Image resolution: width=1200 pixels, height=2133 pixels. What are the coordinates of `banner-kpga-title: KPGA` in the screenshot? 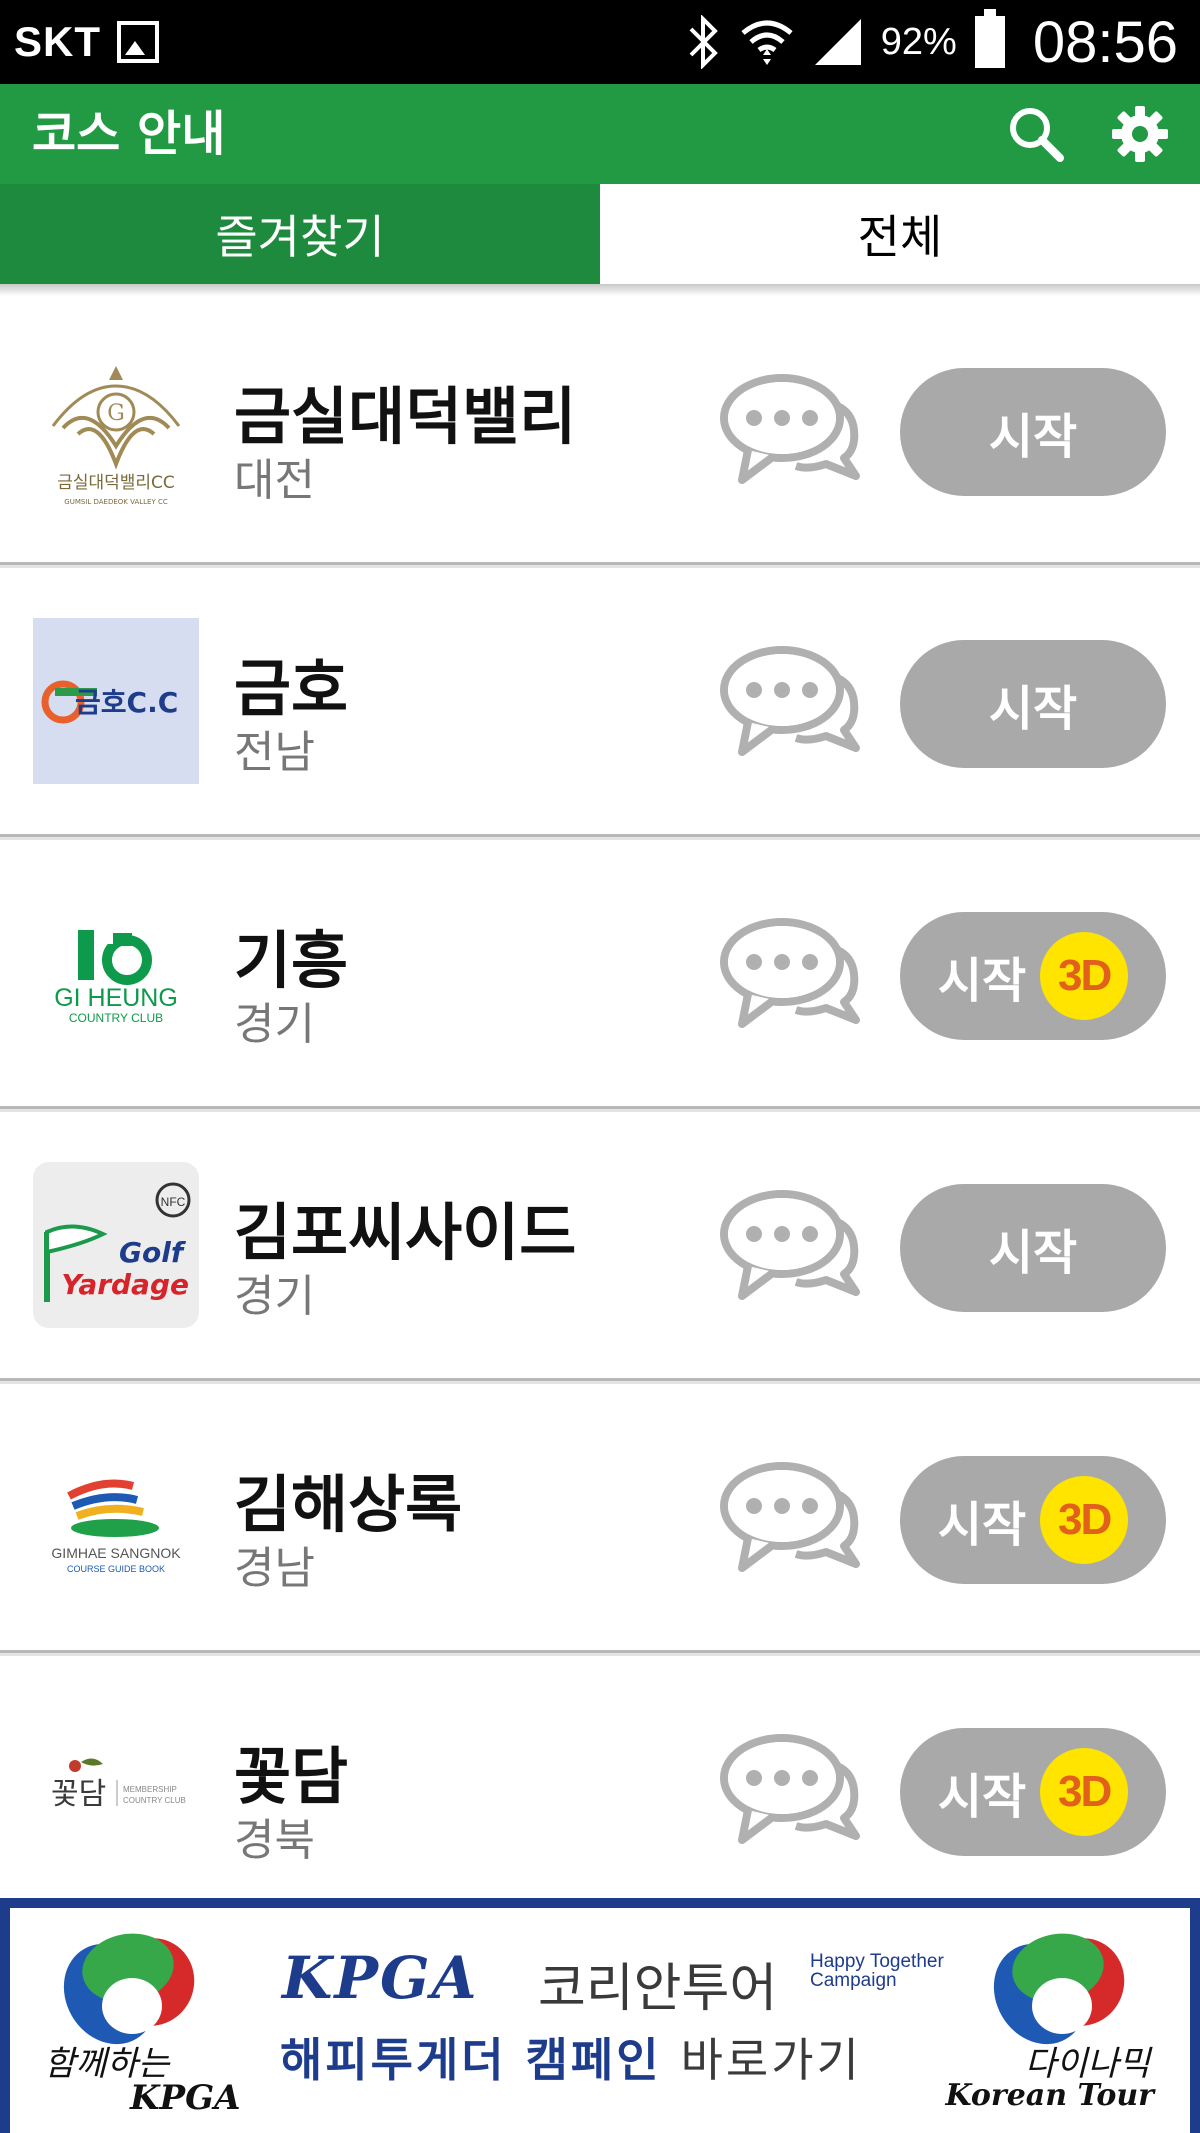 It's located at (380, 1978).